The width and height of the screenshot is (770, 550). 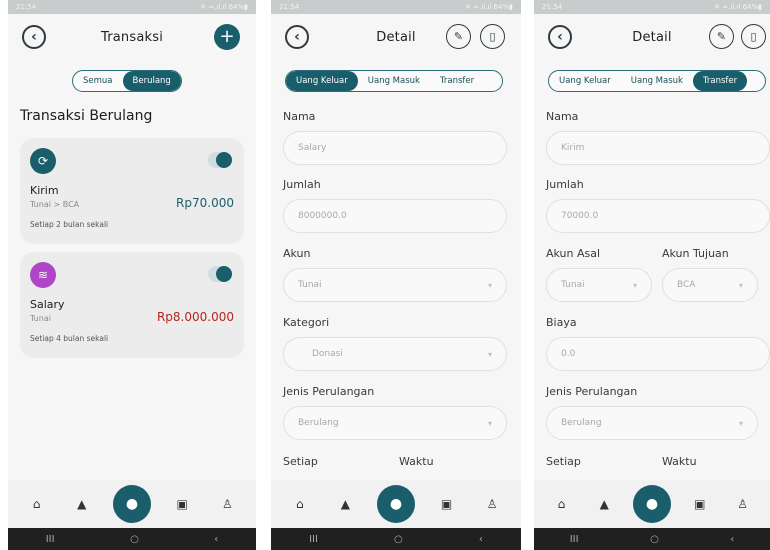 What do you see at coordinates (69, 224) in the screenshot?
I see `card-frequency: Setiap 2 bulan sekali` at bounding box center [69, 224].